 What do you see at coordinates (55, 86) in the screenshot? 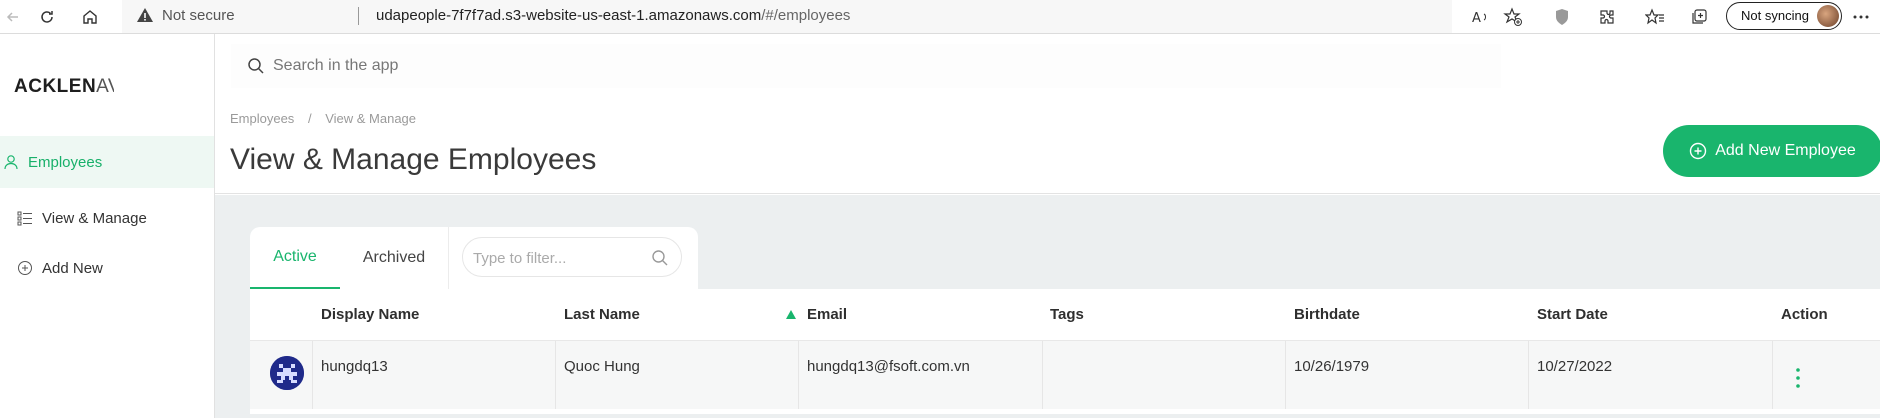
I see `logo-text: ACKLEN` at bounding box center [55, 86].